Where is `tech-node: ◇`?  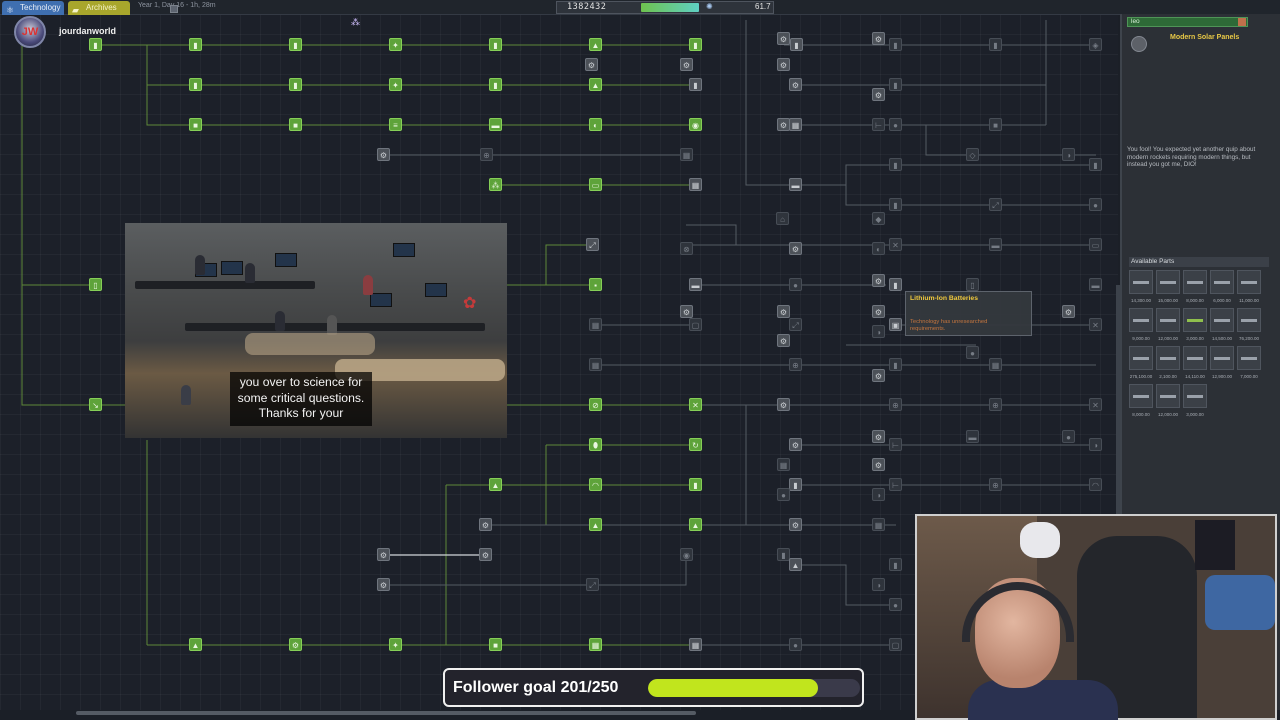 tech-node: ◇ is located at coordinates (972, 154).